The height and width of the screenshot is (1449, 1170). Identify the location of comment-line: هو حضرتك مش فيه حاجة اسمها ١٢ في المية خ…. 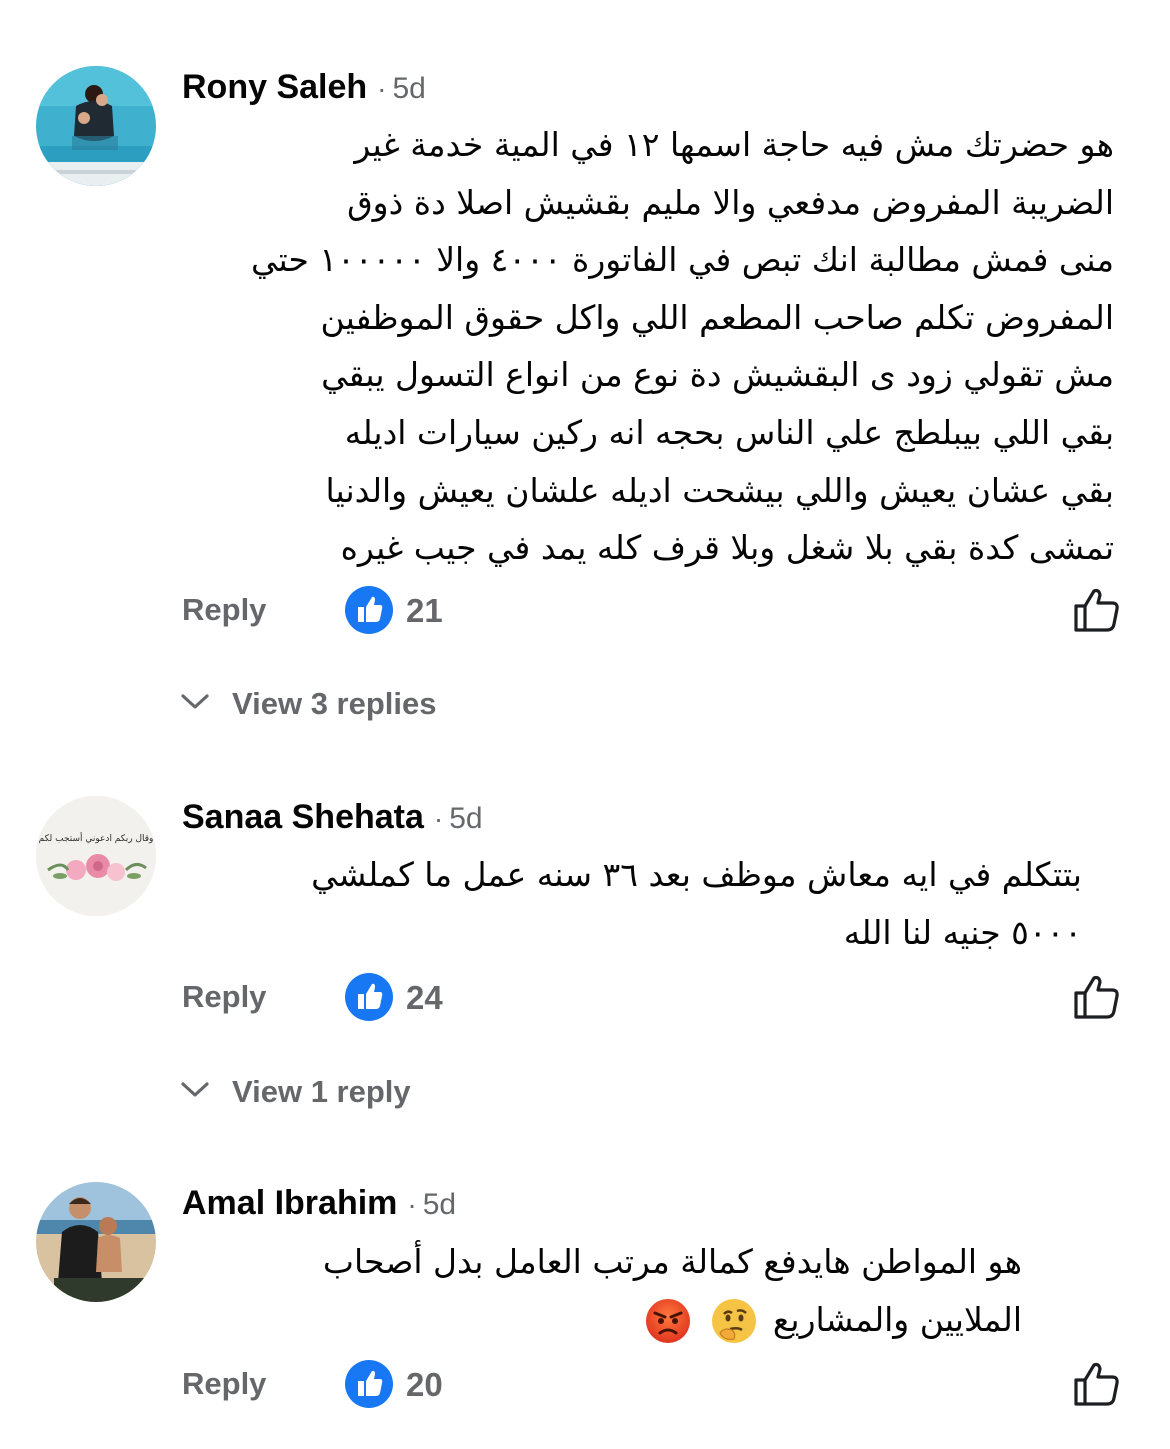
(734, 144).